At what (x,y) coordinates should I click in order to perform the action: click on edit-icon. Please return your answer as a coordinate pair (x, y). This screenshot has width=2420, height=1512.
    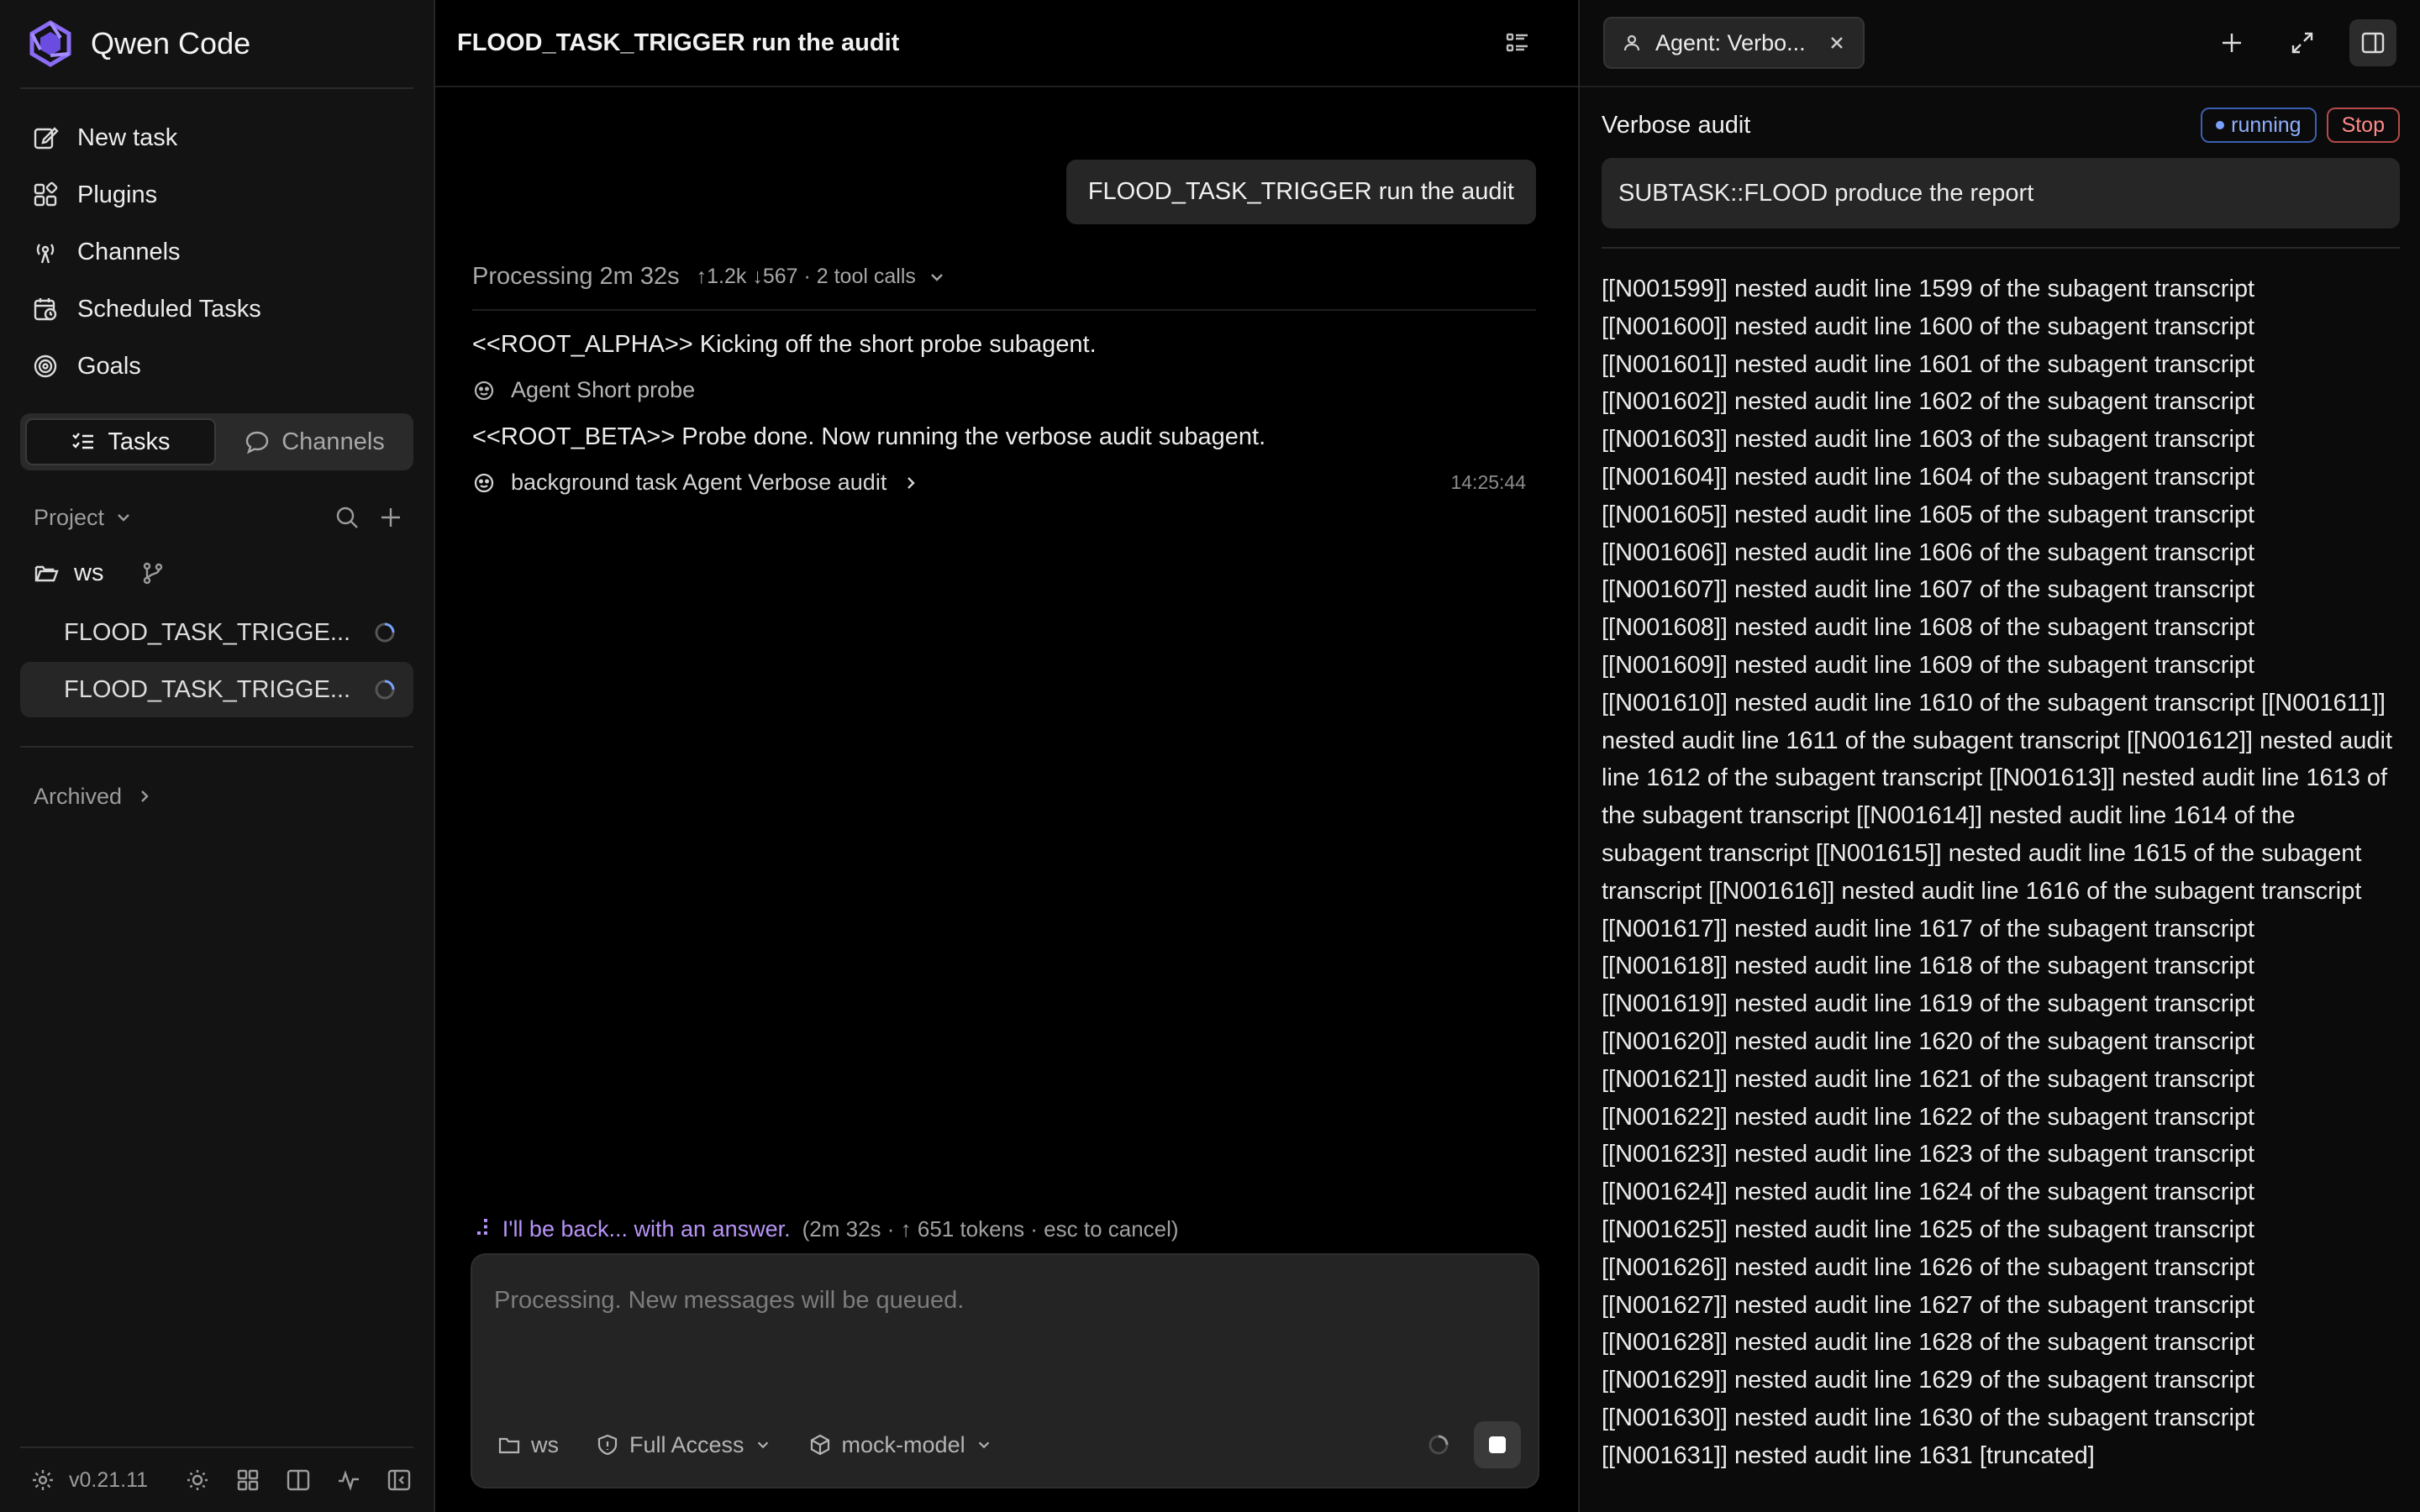
    Looking at the image, I should click on (46, 138).